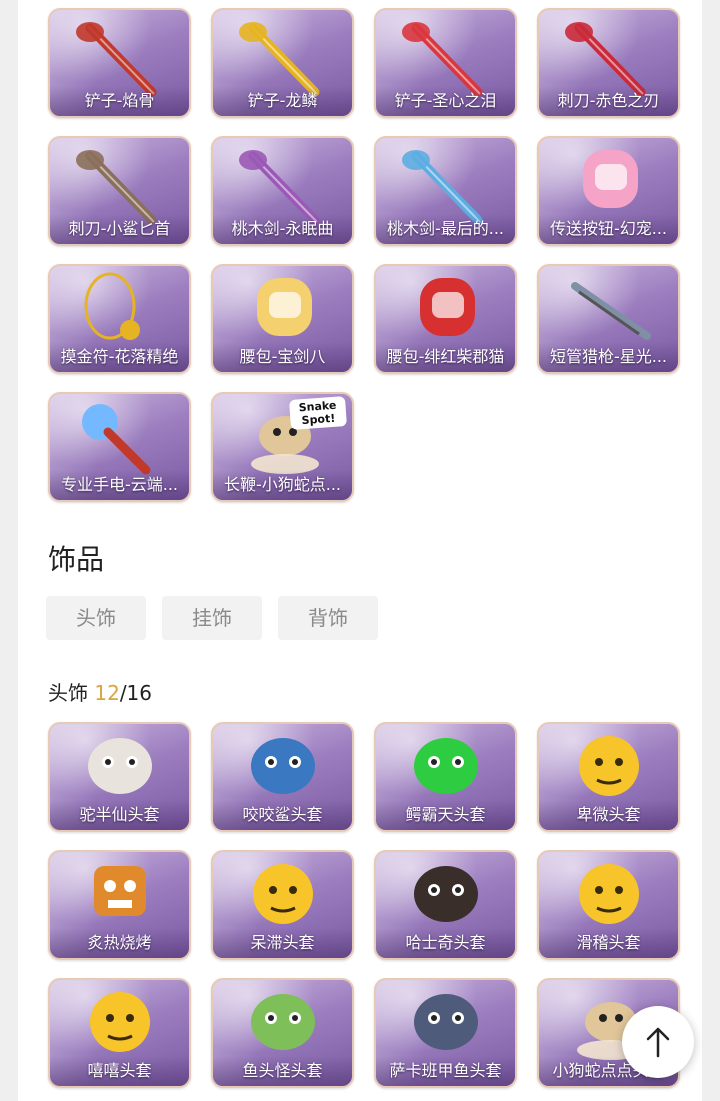  Describe the element at coordinates (445, 101) in the screenshot. I see `item-label: 铲子-圣心之泪` at that location.